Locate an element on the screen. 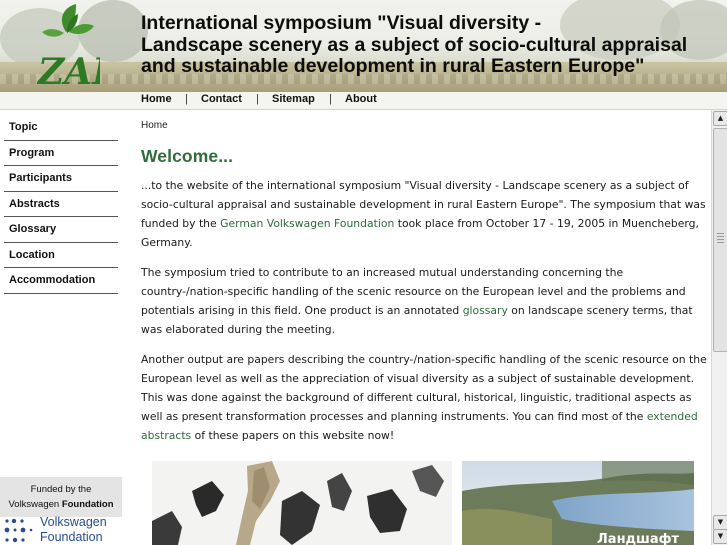 This screenshot has width=727, height=545. zalf-logo: ZALF is located at coordinates (68, 46).